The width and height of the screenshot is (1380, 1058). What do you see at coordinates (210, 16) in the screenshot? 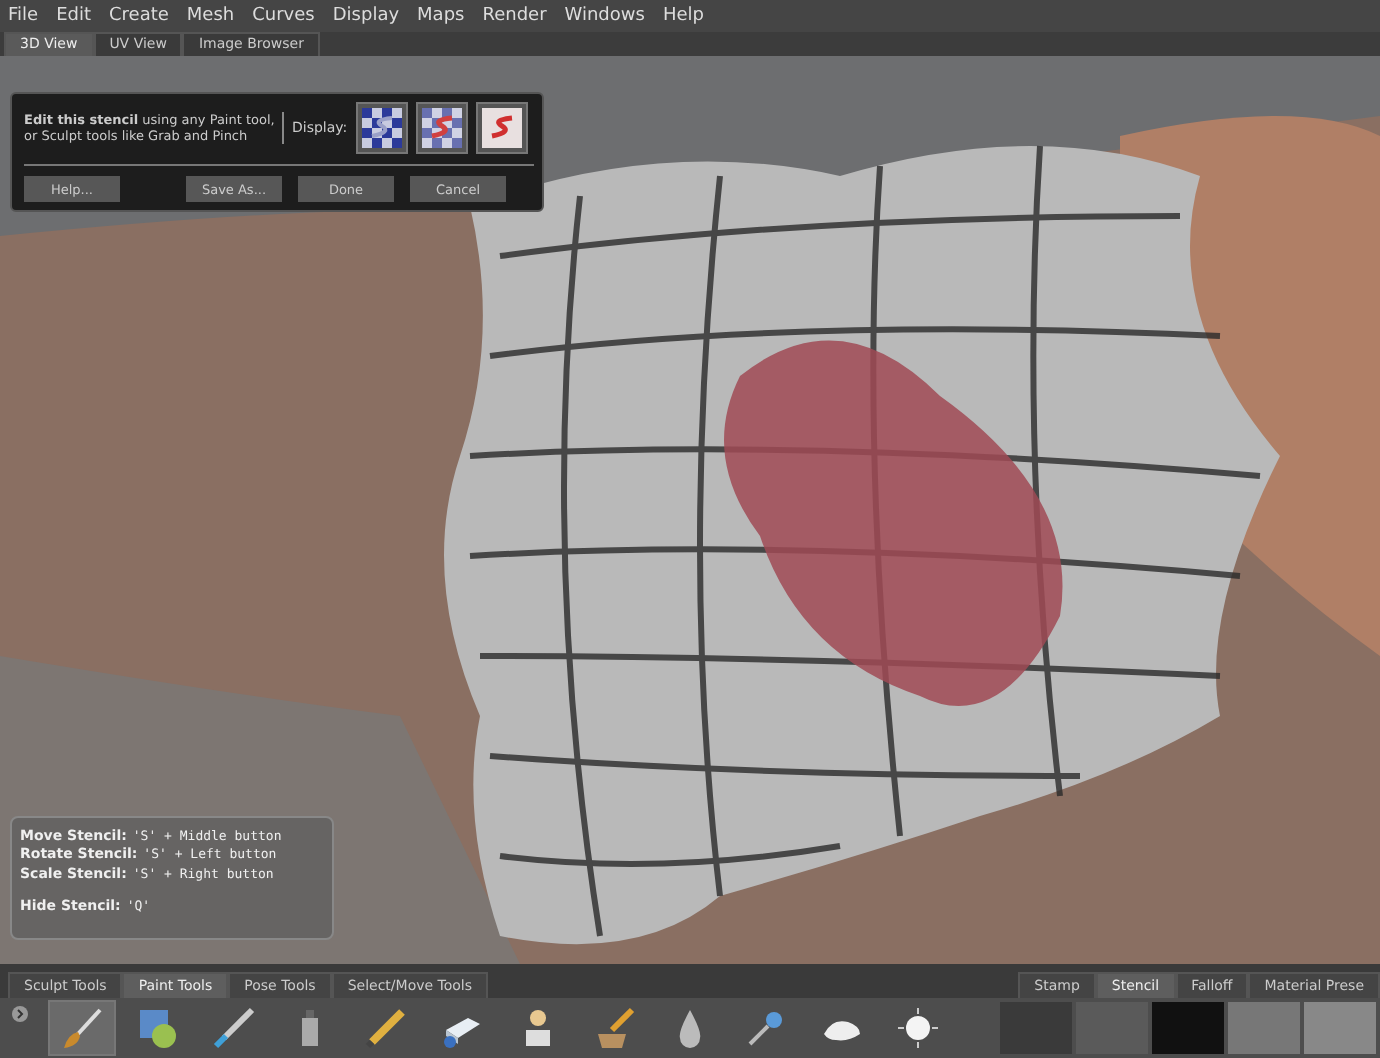
I see `menu-item: Mesh` at bounding box center [210, 16].